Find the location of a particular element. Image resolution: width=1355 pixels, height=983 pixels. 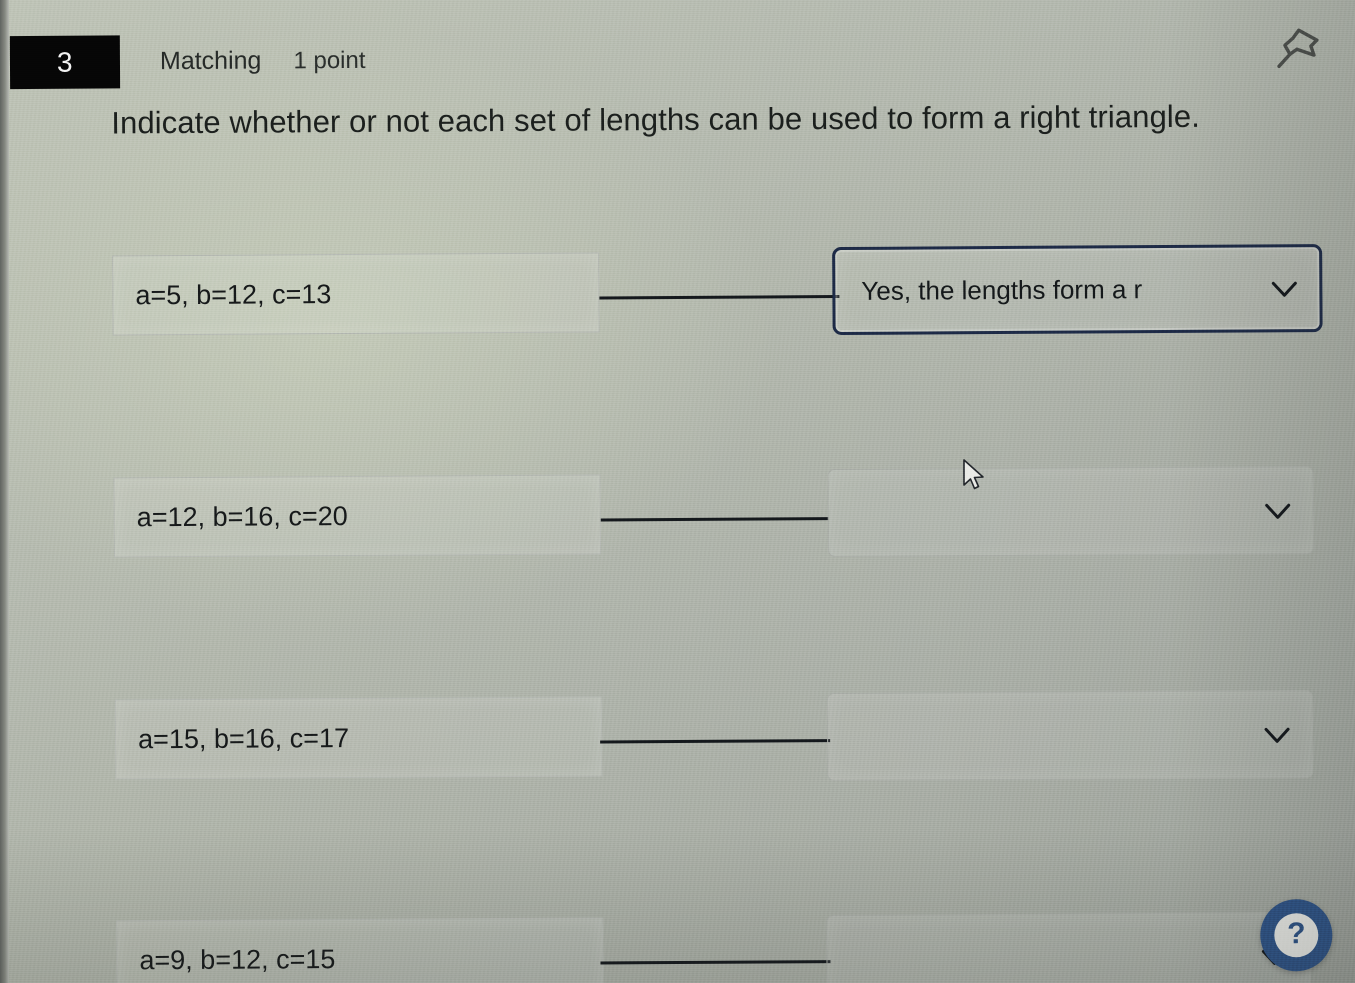

match-dropdown-1: Yes, the lengths form a r is located at coordinates (1077, 290).